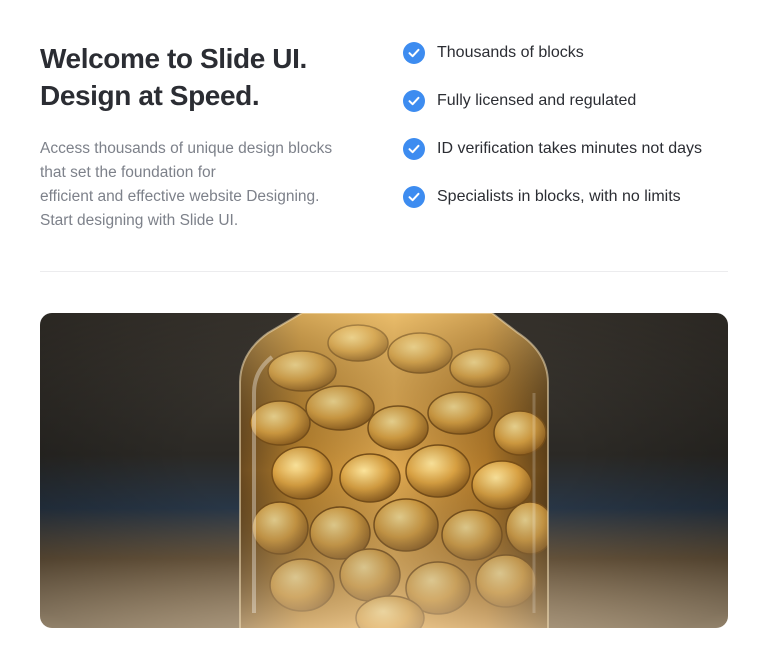 The height and width of the screenshot is (669, 768). I want to click on feature-item: Fully licensed and regulated, so click(573, 100).